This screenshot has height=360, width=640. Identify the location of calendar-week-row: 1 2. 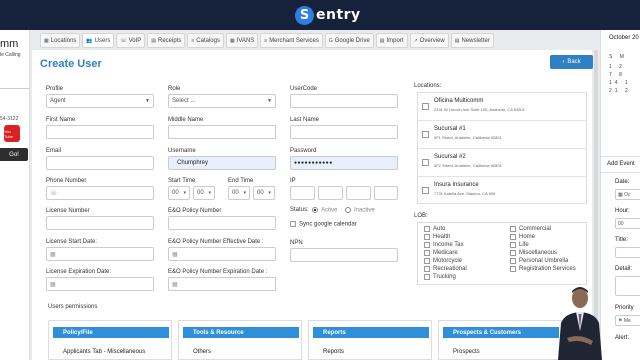
(617, 67).